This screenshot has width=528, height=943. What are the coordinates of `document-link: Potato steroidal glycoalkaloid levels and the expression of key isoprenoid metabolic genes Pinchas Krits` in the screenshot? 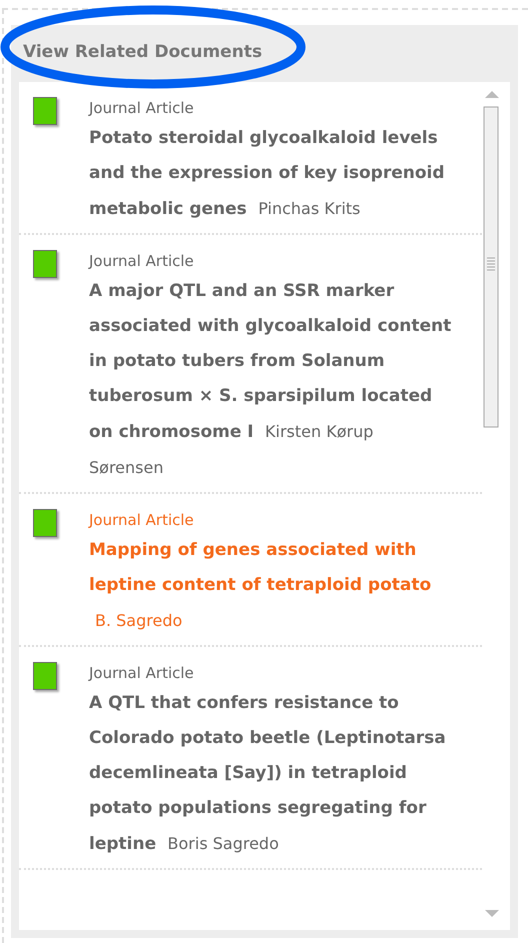 It's located at (270, 174).